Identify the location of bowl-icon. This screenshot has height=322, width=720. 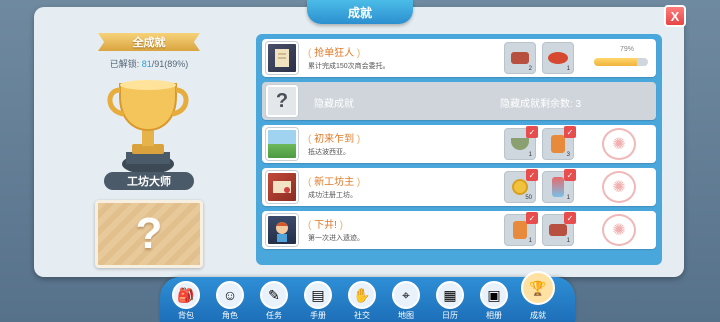
(520, 144).